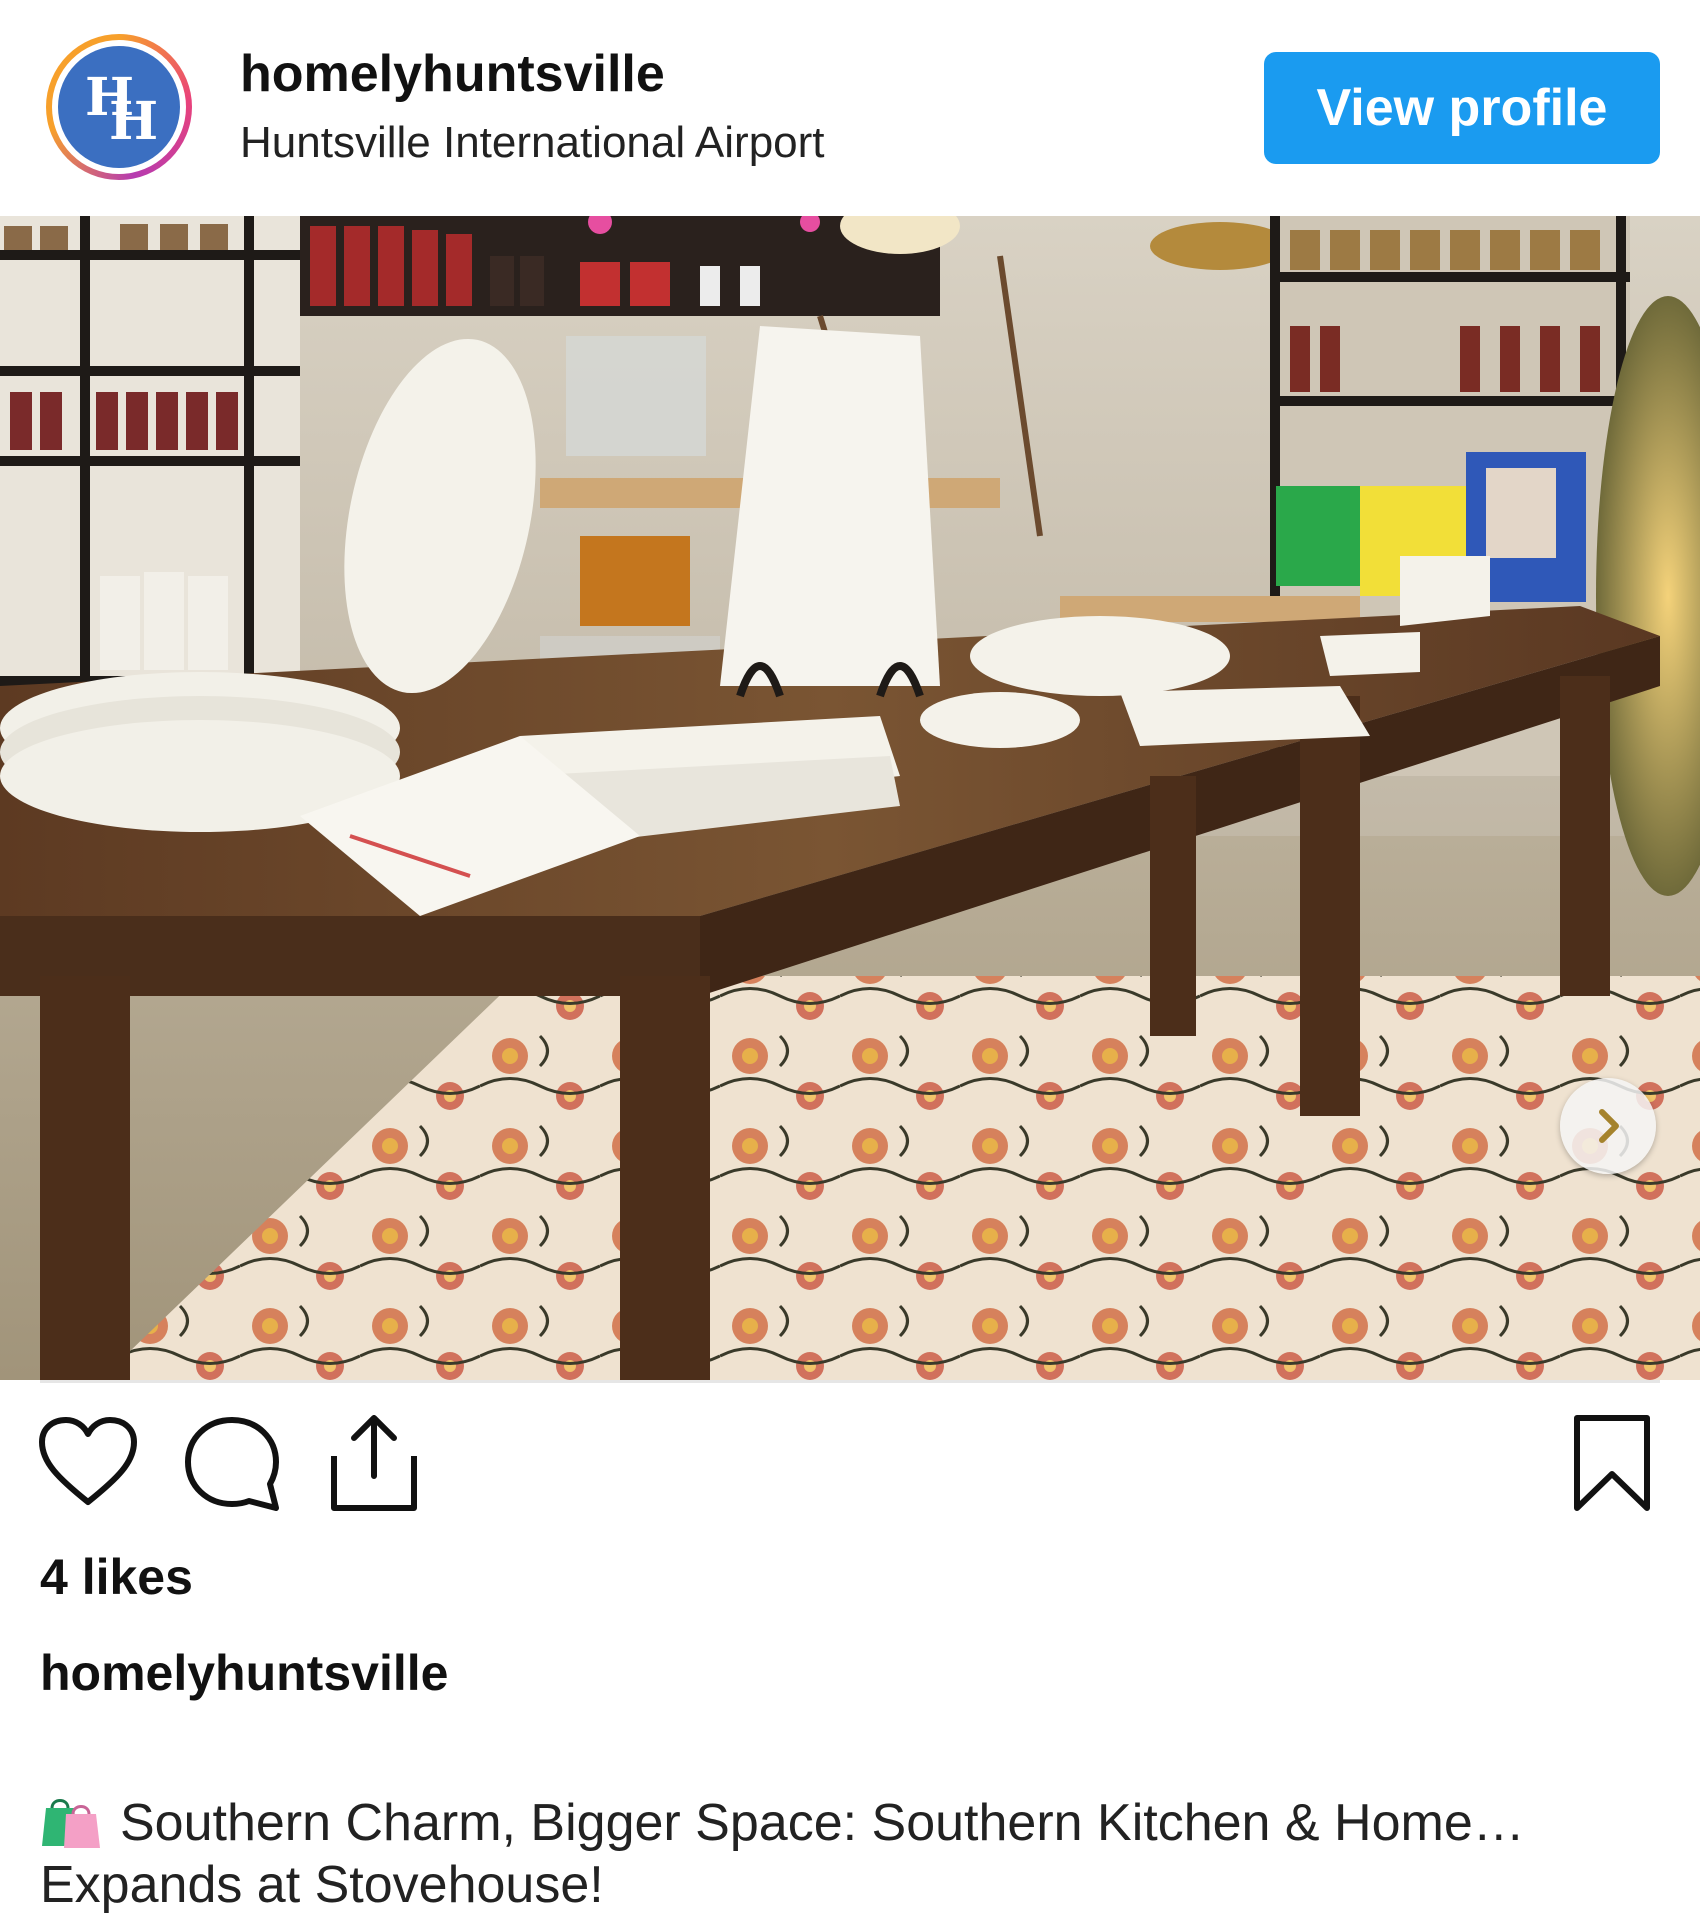 The width and height of the screenshot is (1700, 1916). I want to click on chevron-right-icon, so click(1609, 1126).